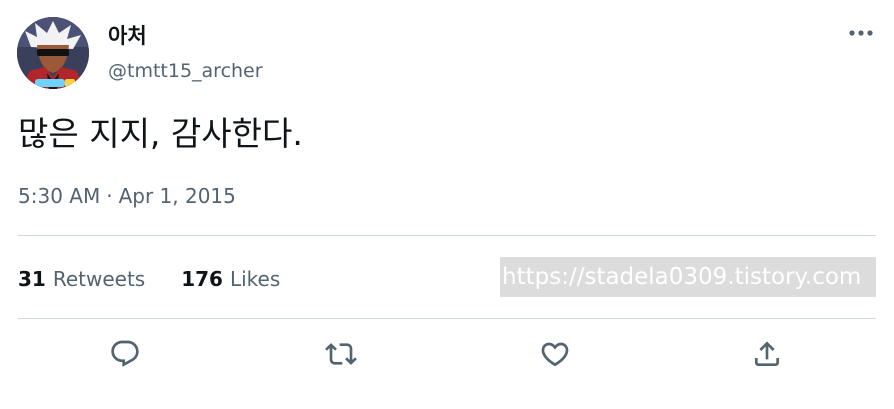 The height and width of the screenshot is (409, 894). I want to click on tweet-stats: 31 Retweets 176 Likes, so click(149, 279).